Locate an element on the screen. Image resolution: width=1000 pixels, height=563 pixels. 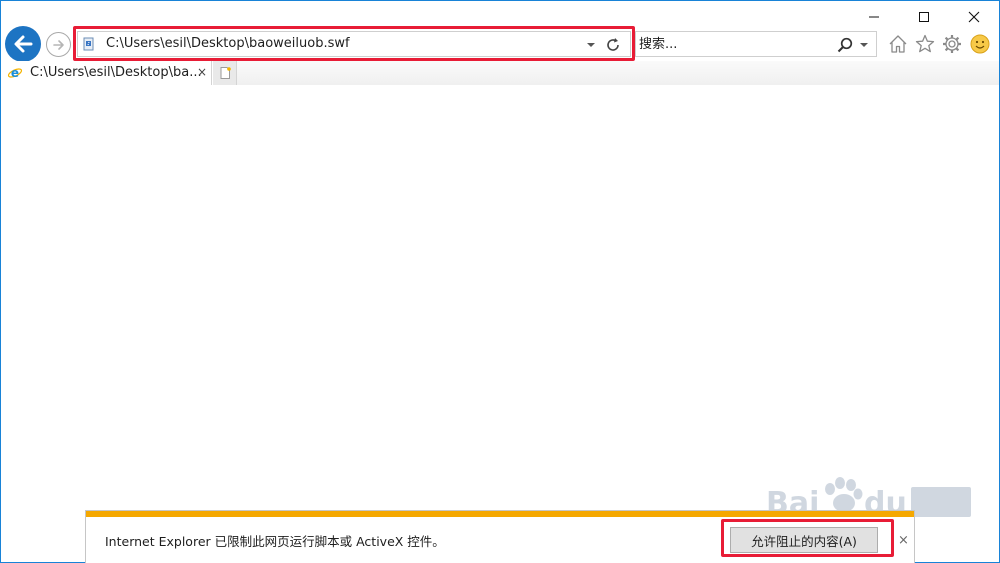
close-icon is located at coordinates (974, 17).